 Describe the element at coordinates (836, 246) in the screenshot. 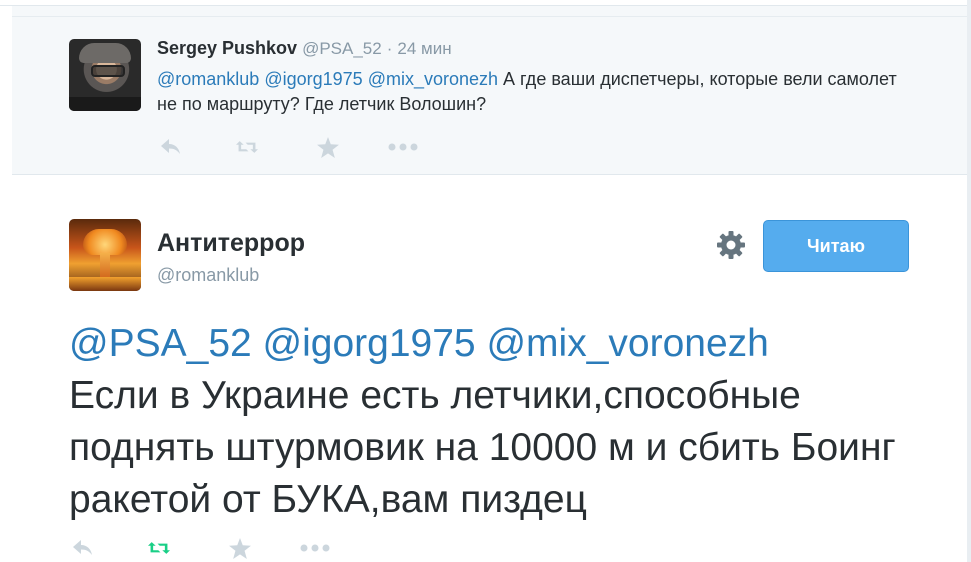

I see `follow-button: Читаю` at that location.